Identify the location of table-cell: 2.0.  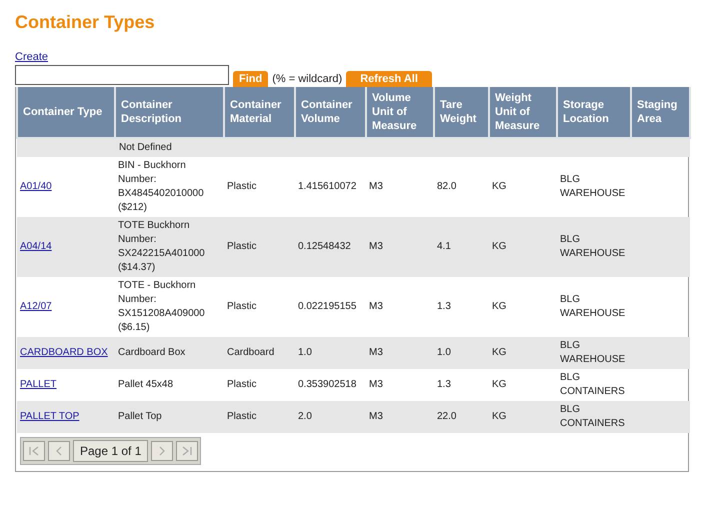
(305, 416).